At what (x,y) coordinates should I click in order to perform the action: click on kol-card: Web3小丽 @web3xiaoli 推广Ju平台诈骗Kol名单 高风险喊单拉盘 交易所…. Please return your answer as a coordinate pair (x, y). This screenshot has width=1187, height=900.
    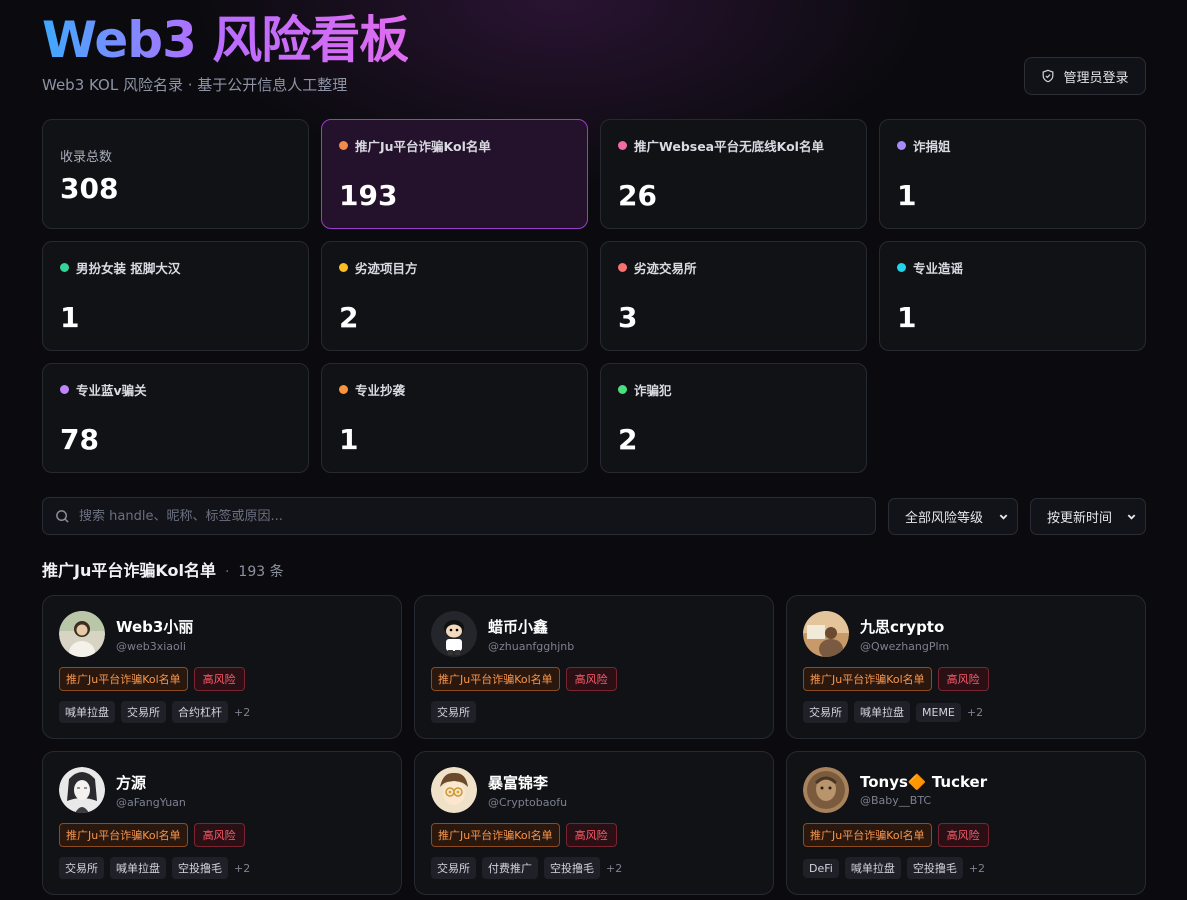
    Looking at the image, I should click on (222, 667).